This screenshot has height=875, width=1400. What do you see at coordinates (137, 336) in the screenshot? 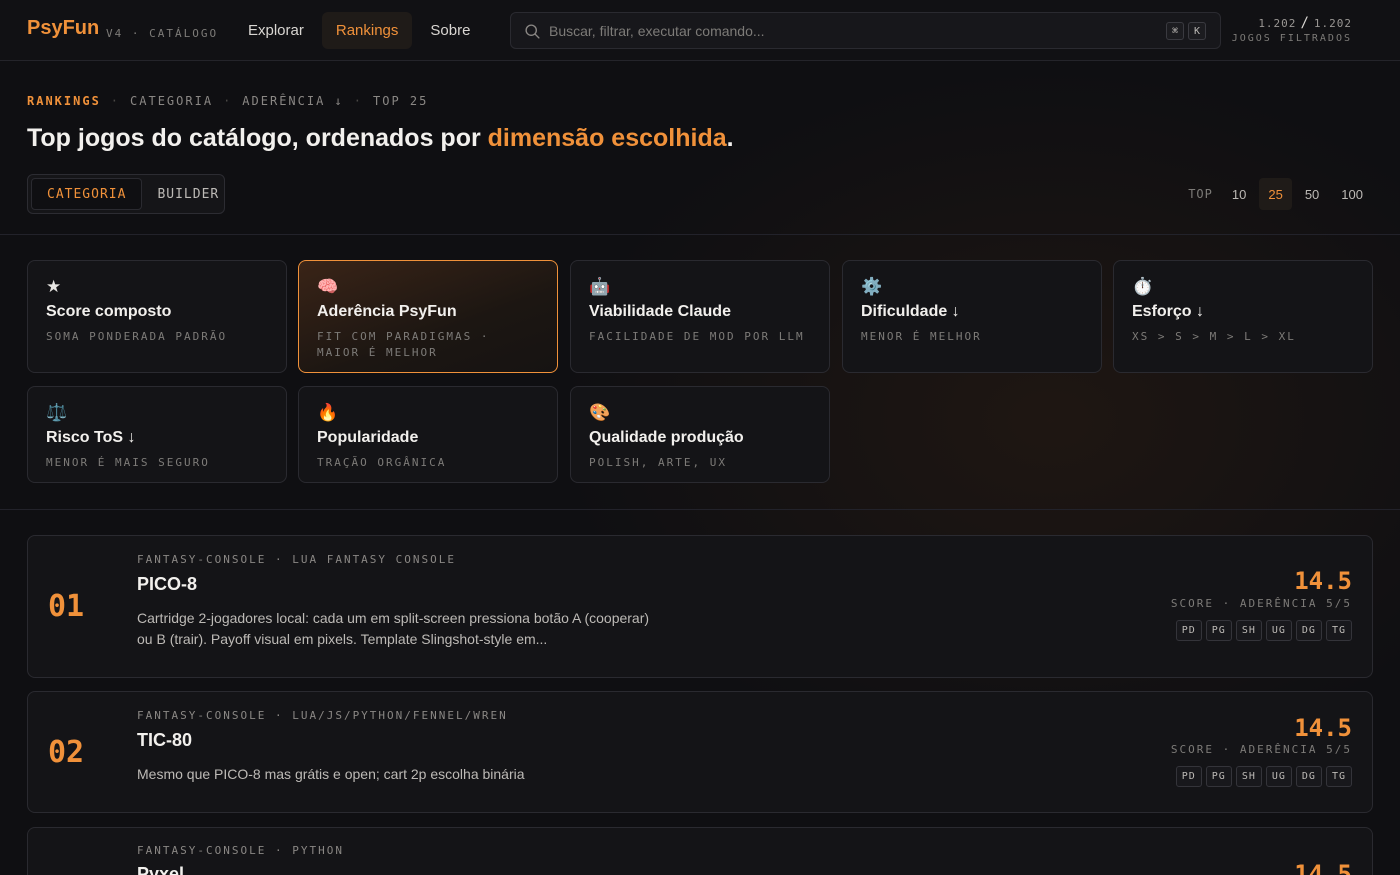
I see `category-subtitle: SOMA PONDERADA PADRÃO` at bounding box center [137, 336].